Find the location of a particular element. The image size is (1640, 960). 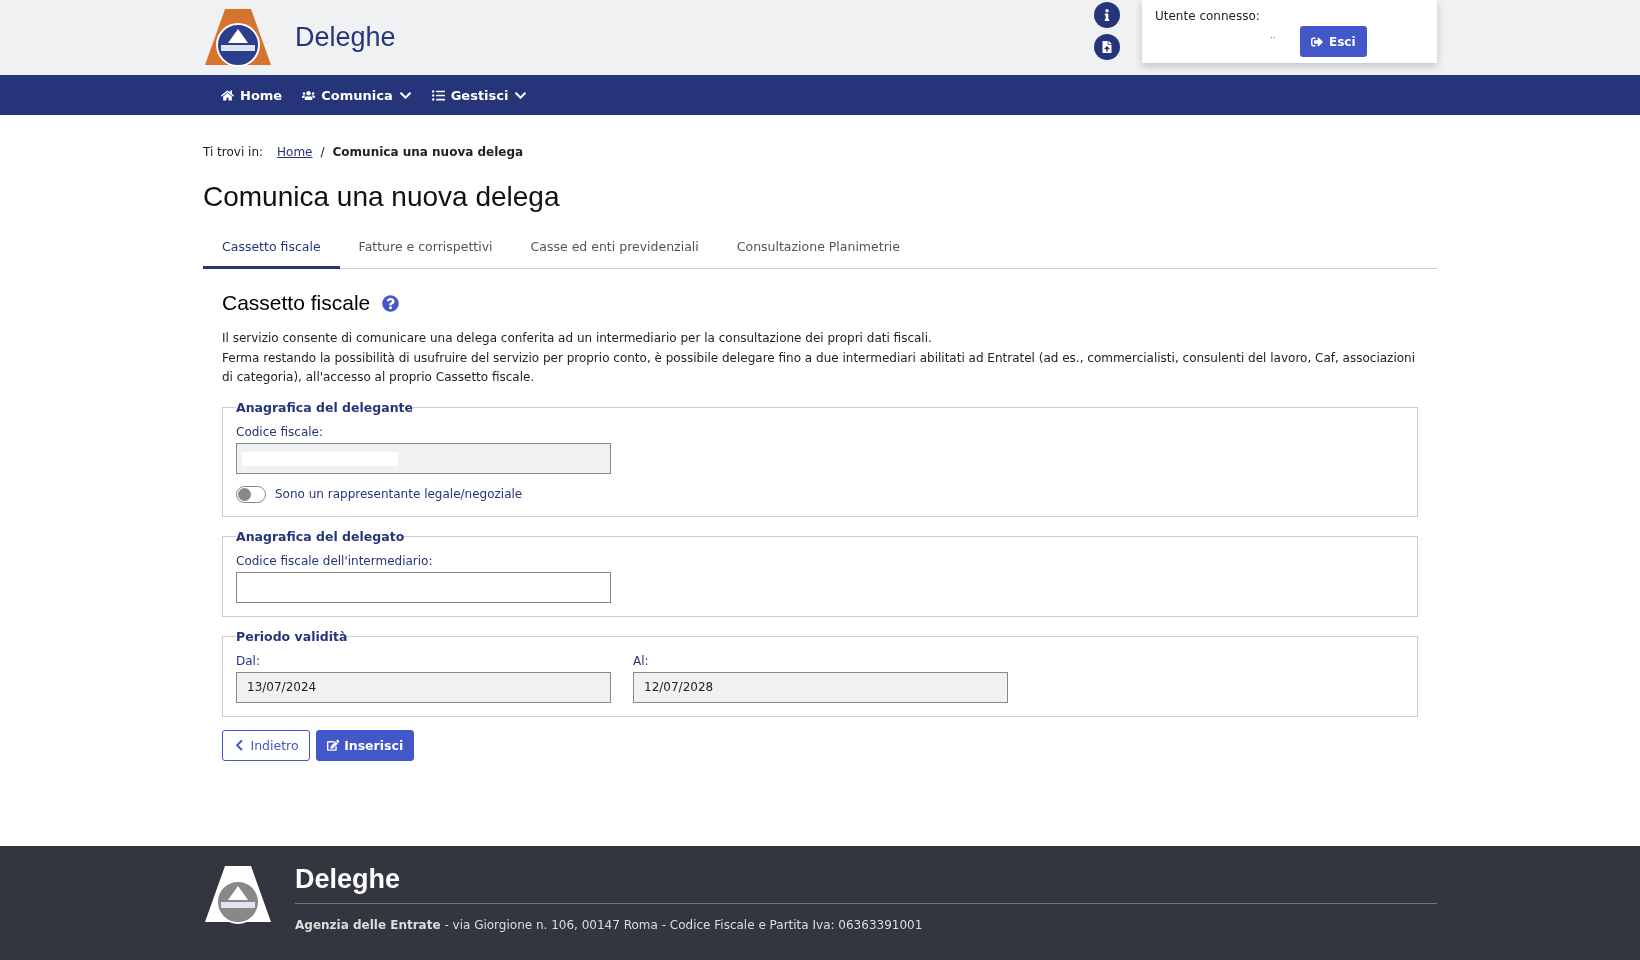

field-label: Codice fiscale dell'intermediario: is located at coordinates (335, 560).